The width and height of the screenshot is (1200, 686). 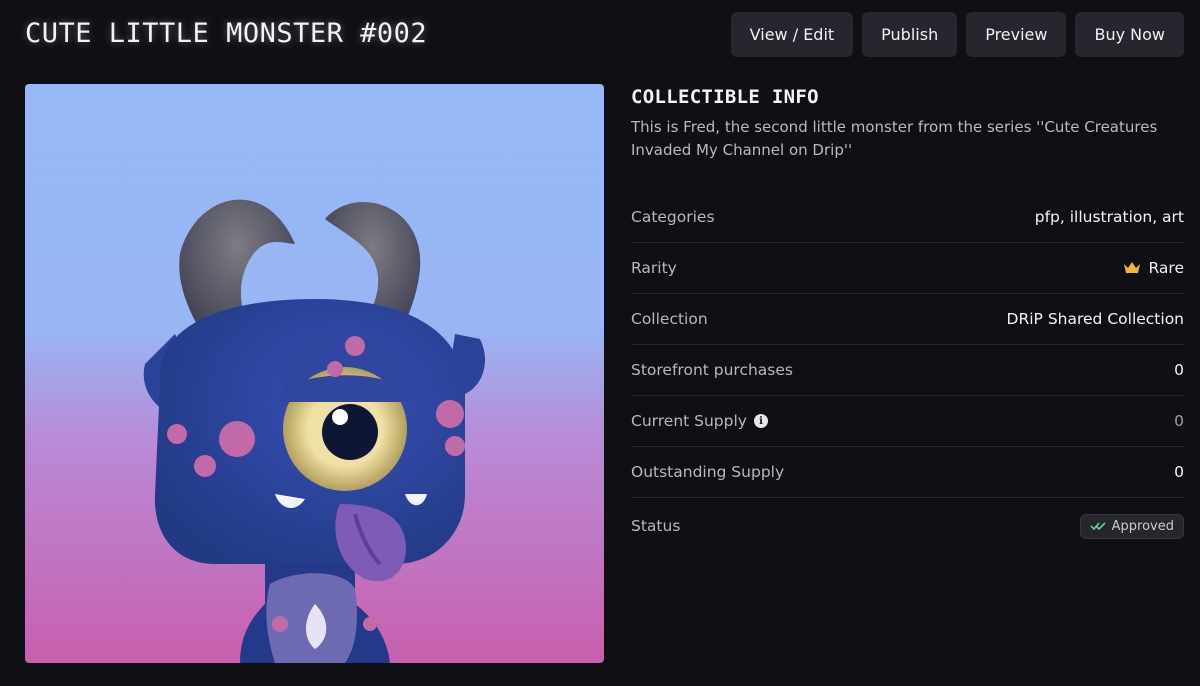 What do you see at coordinates (1179, 421) in the screenshot?
I see `current-supply-value: 0` at bounding box center [1179, 421].